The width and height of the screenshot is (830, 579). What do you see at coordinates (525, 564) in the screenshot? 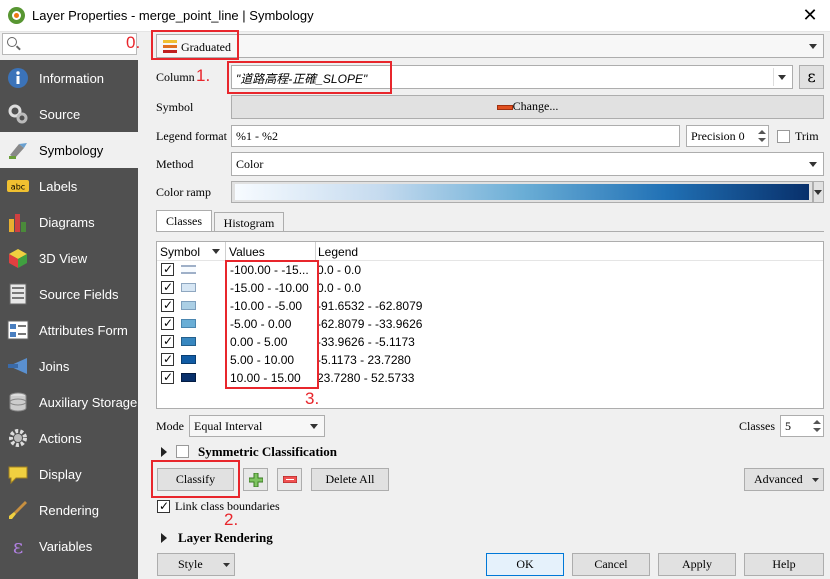
I see `ok-button: OK` at bounding box center [525, 564].